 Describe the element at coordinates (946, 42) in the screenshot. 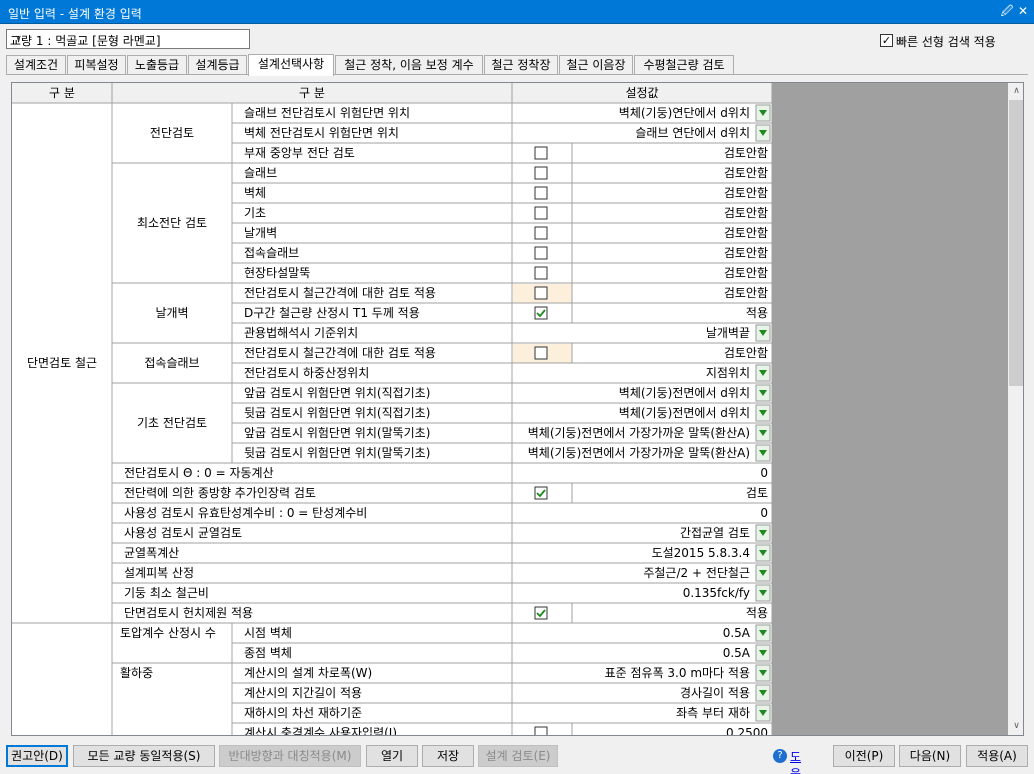

I see `fast-search-label: 빠른 선형 검색 적용` at that location.